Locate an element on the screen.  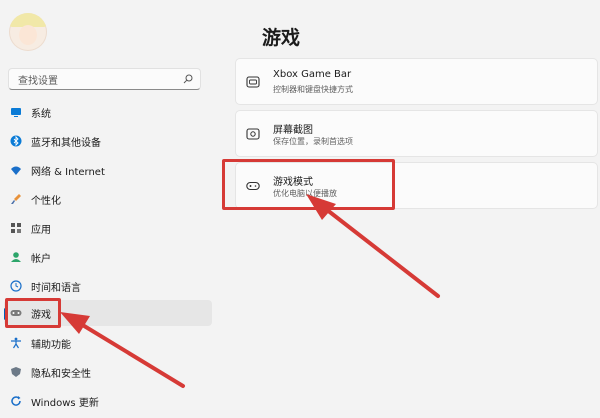
sidebar-item-label: 隐私和安全性 is located at coordinates (61, 374).